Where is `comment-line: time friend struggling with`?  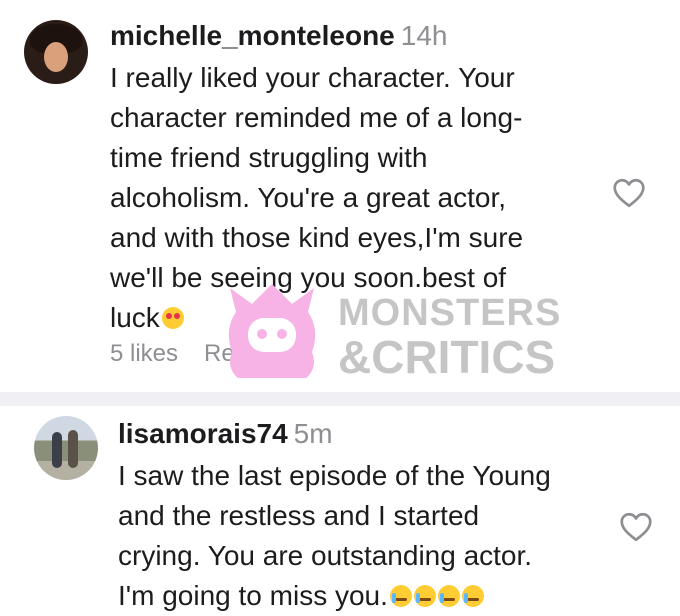
comment-line: time friend struggling with is located at coordinates (269, 157).